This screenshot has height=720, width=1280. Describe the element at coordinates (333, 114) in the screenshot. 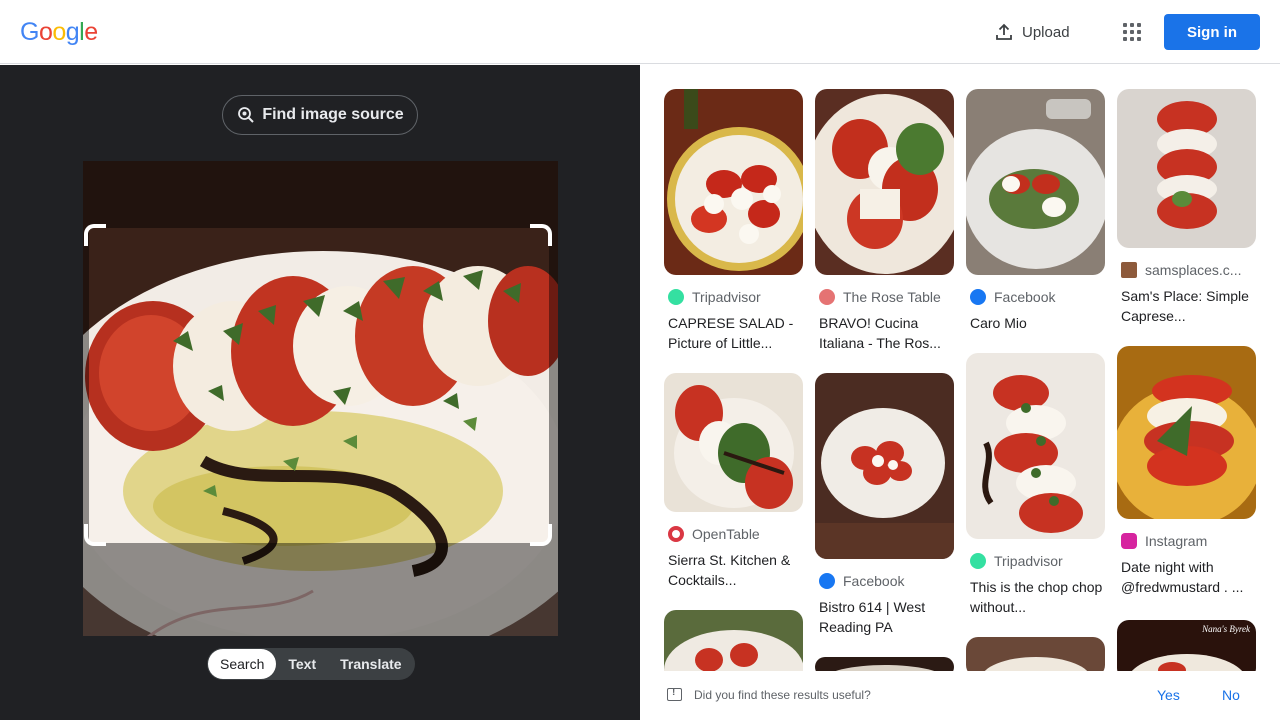

I see `find-image-source-label: Find image source` at that location.